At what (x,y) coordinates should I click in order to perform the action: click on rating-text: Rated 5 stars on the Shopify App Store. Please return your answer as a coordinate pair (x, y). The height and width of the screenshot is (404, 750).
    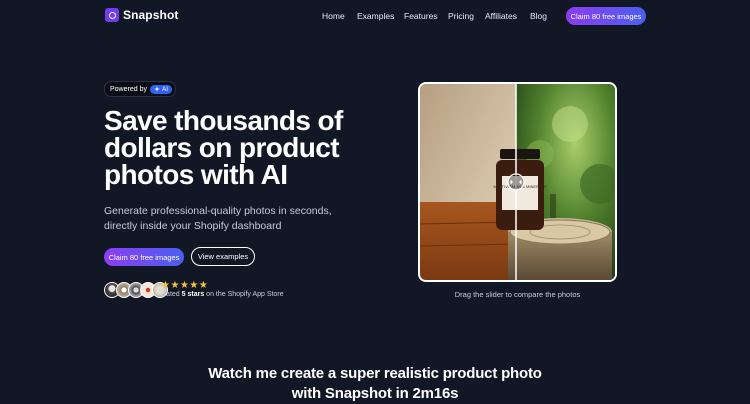
    Looking at the image, I should click on (222, 294).